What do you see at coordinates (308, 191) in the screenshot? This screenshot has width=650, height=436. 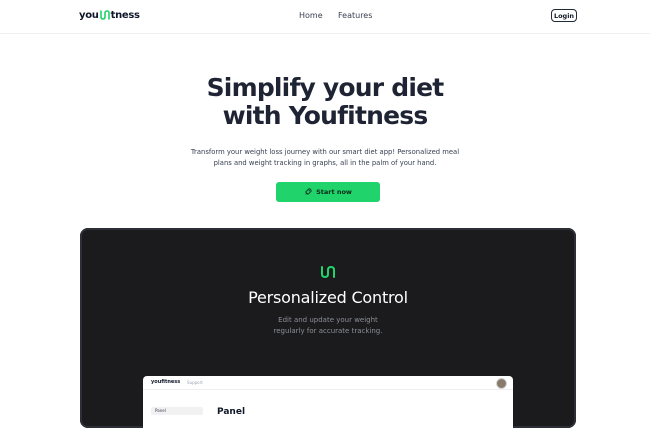 I see `rocket-icon` at bounding box center [308, 191].